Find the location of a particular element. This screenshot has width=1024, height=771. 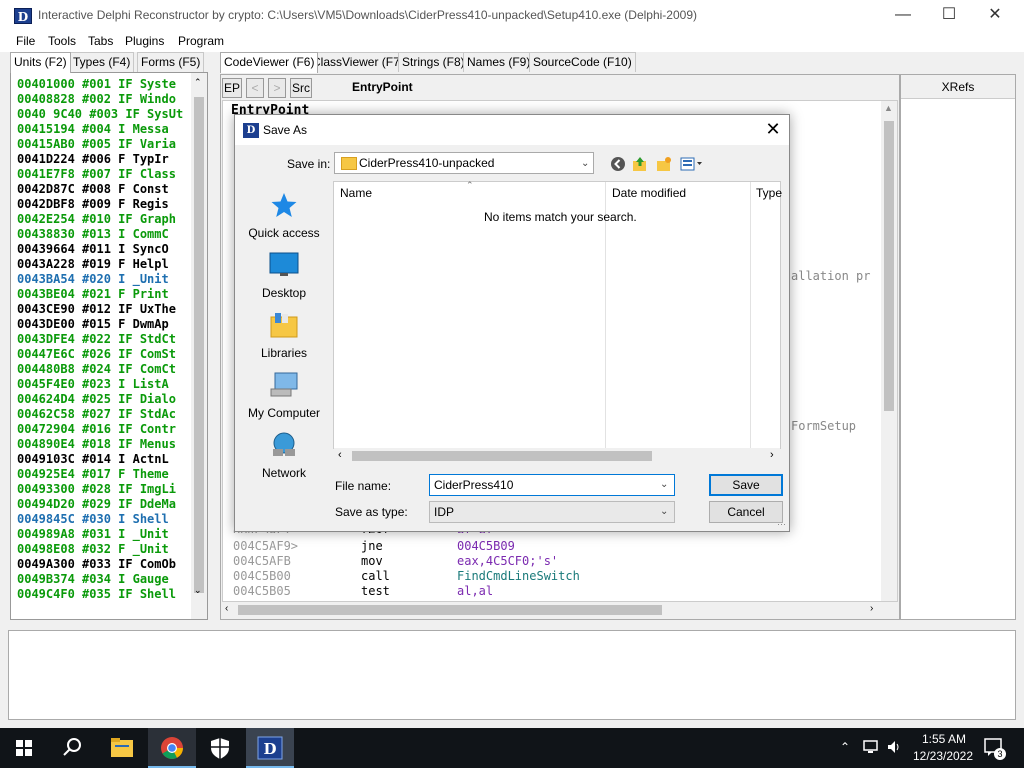

menu-tabs: Tabs is located at coordinates (100, 41).